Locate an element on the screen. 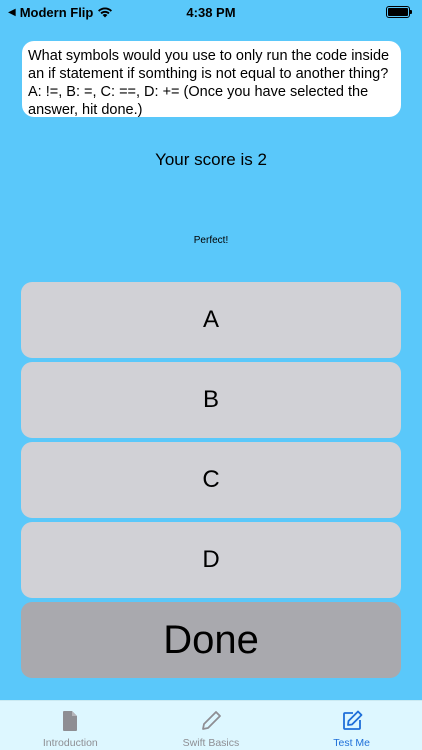 Image resolution: width=422 pixels, height=750 pixels. pencil-icon is located at coordinates (211, 720).